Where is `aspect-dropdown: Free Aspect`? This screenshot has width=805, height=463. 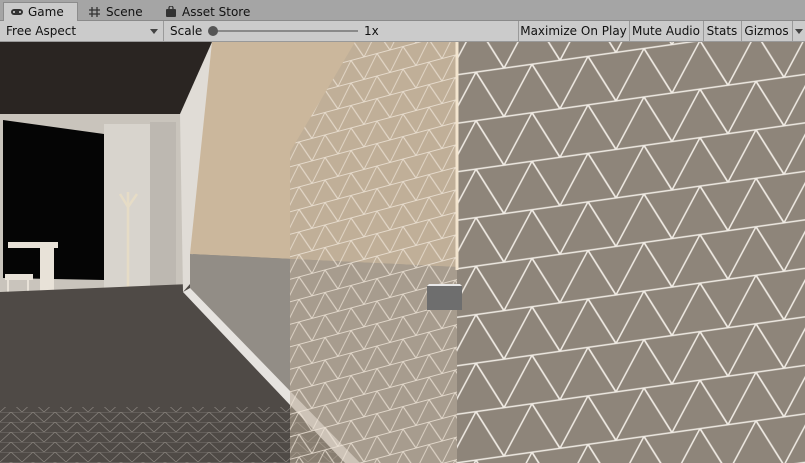
aspect-dropdown: Free Aspect is located at coordinates (81, 31).